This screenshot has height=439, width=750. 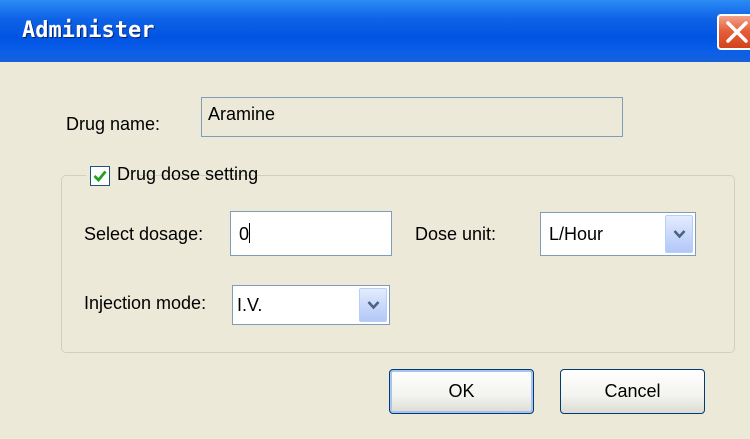 What do you see at coordinates (456, 234) in the screenshot?
I see `dose-unit-label: Dose unit:` at bounding box center [456, 234].